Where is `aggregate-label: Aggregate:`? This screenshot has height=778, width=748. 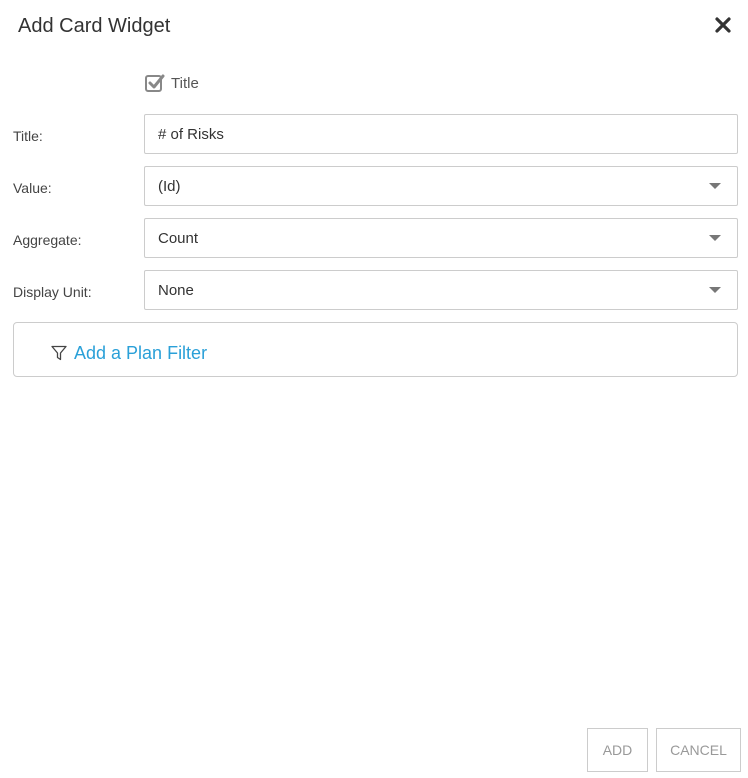 aggregate-label: Aggregate: is located at coordinates (47, 240).